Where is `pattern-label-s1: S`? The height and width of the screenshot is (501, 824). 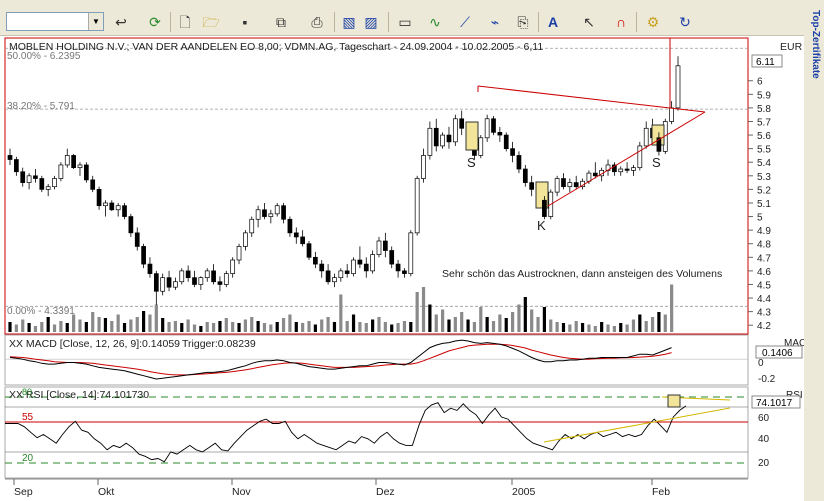
pattern-label-s1: S is located at coordinates (471, 162).